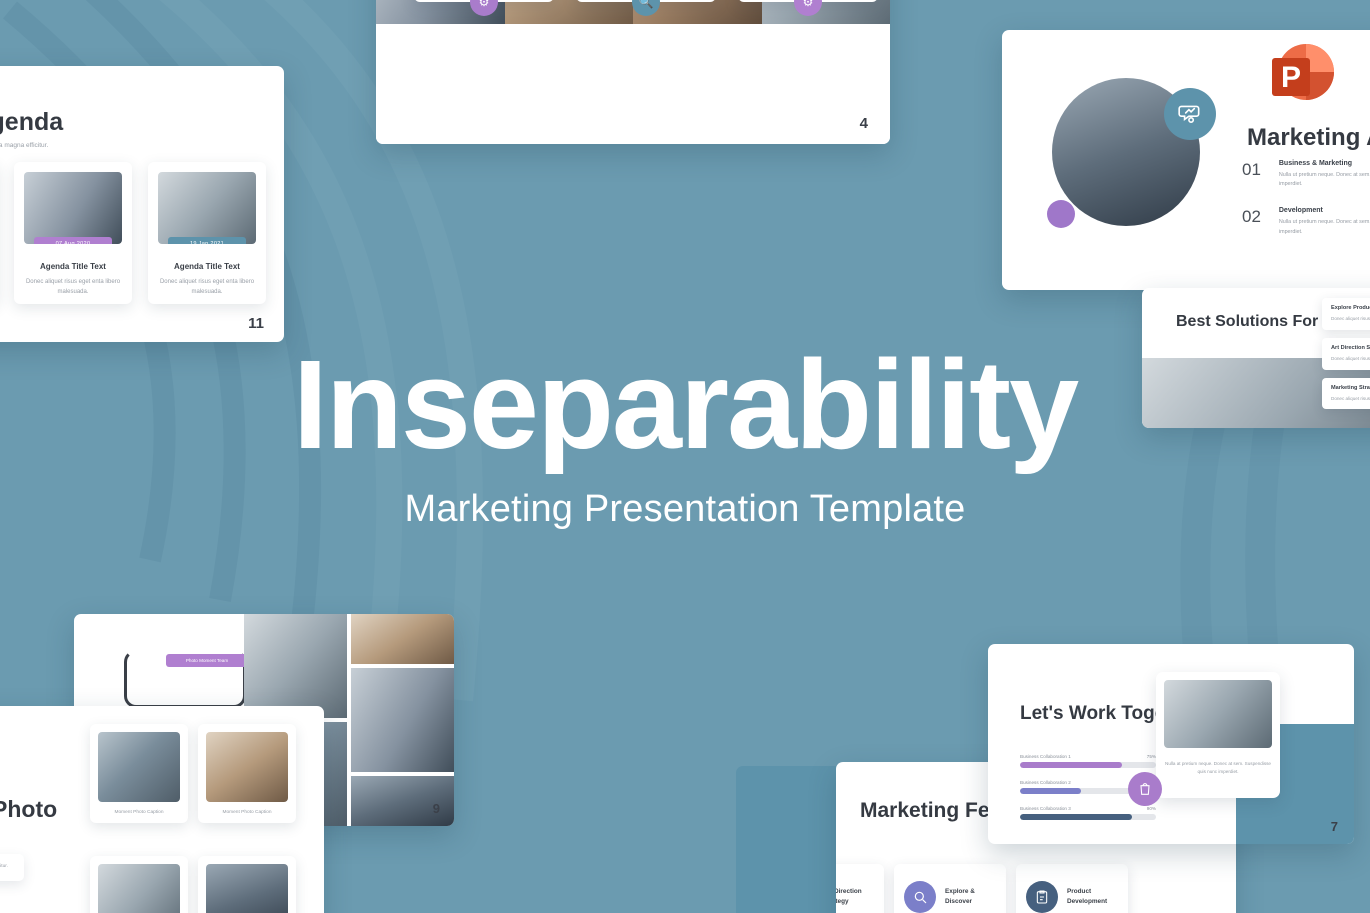 The width and height of the screenshot is (1370, 913). I want to click on item-number: 02, so click(1251, 217).